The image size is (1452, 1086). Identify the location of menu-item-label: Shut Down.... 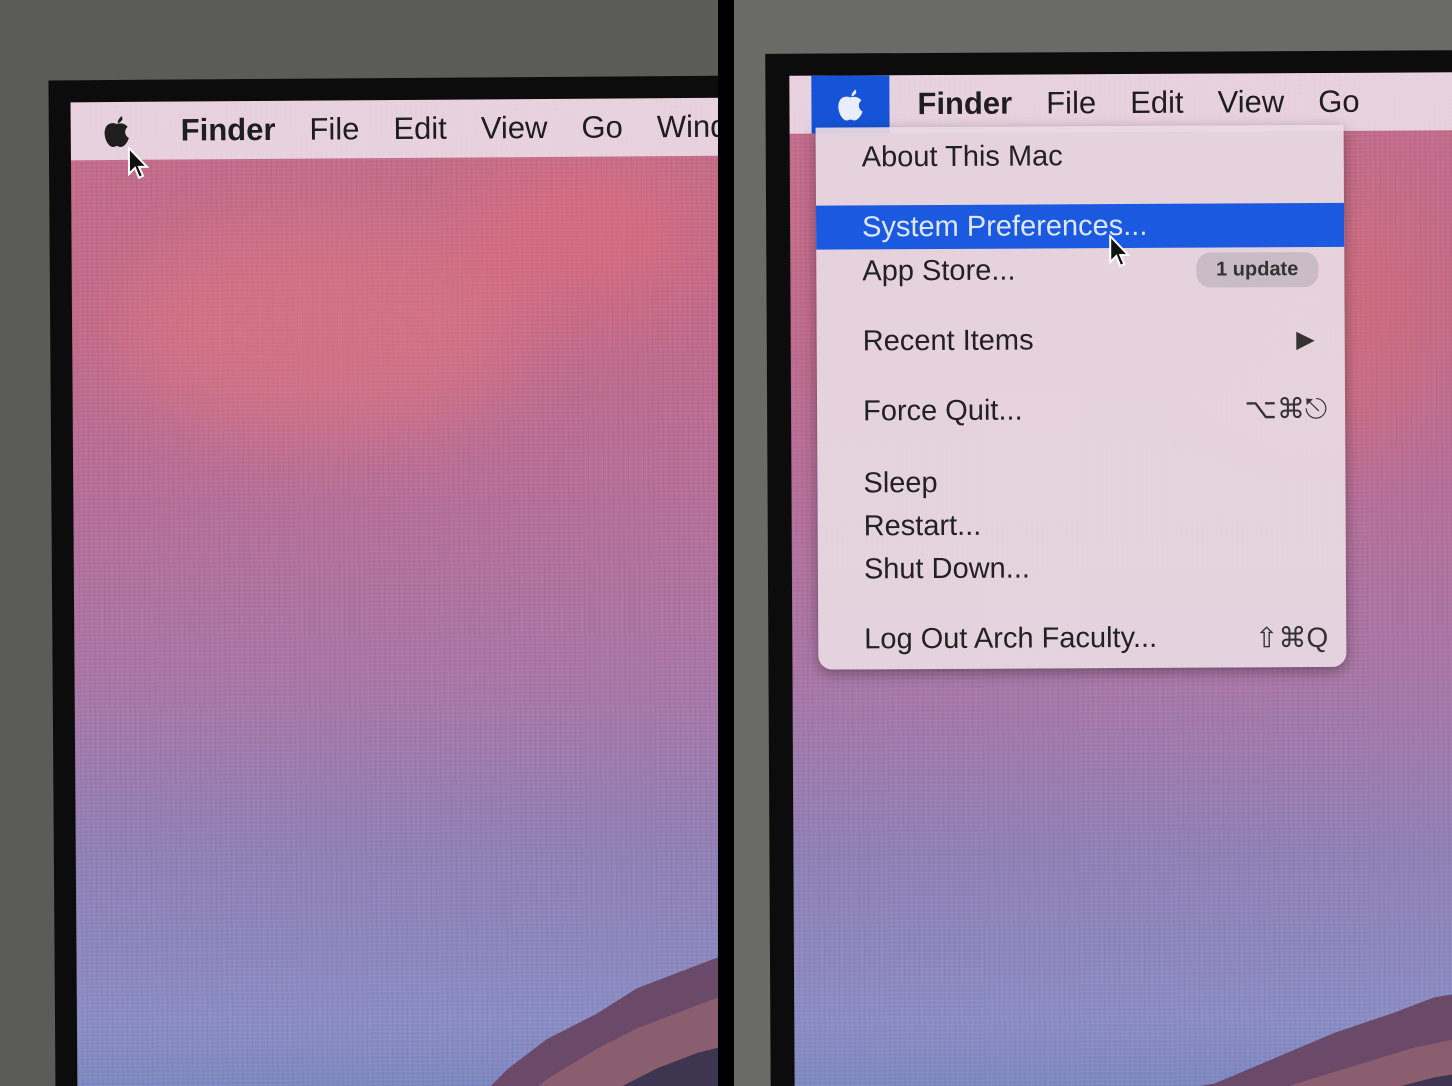
(947, 568).